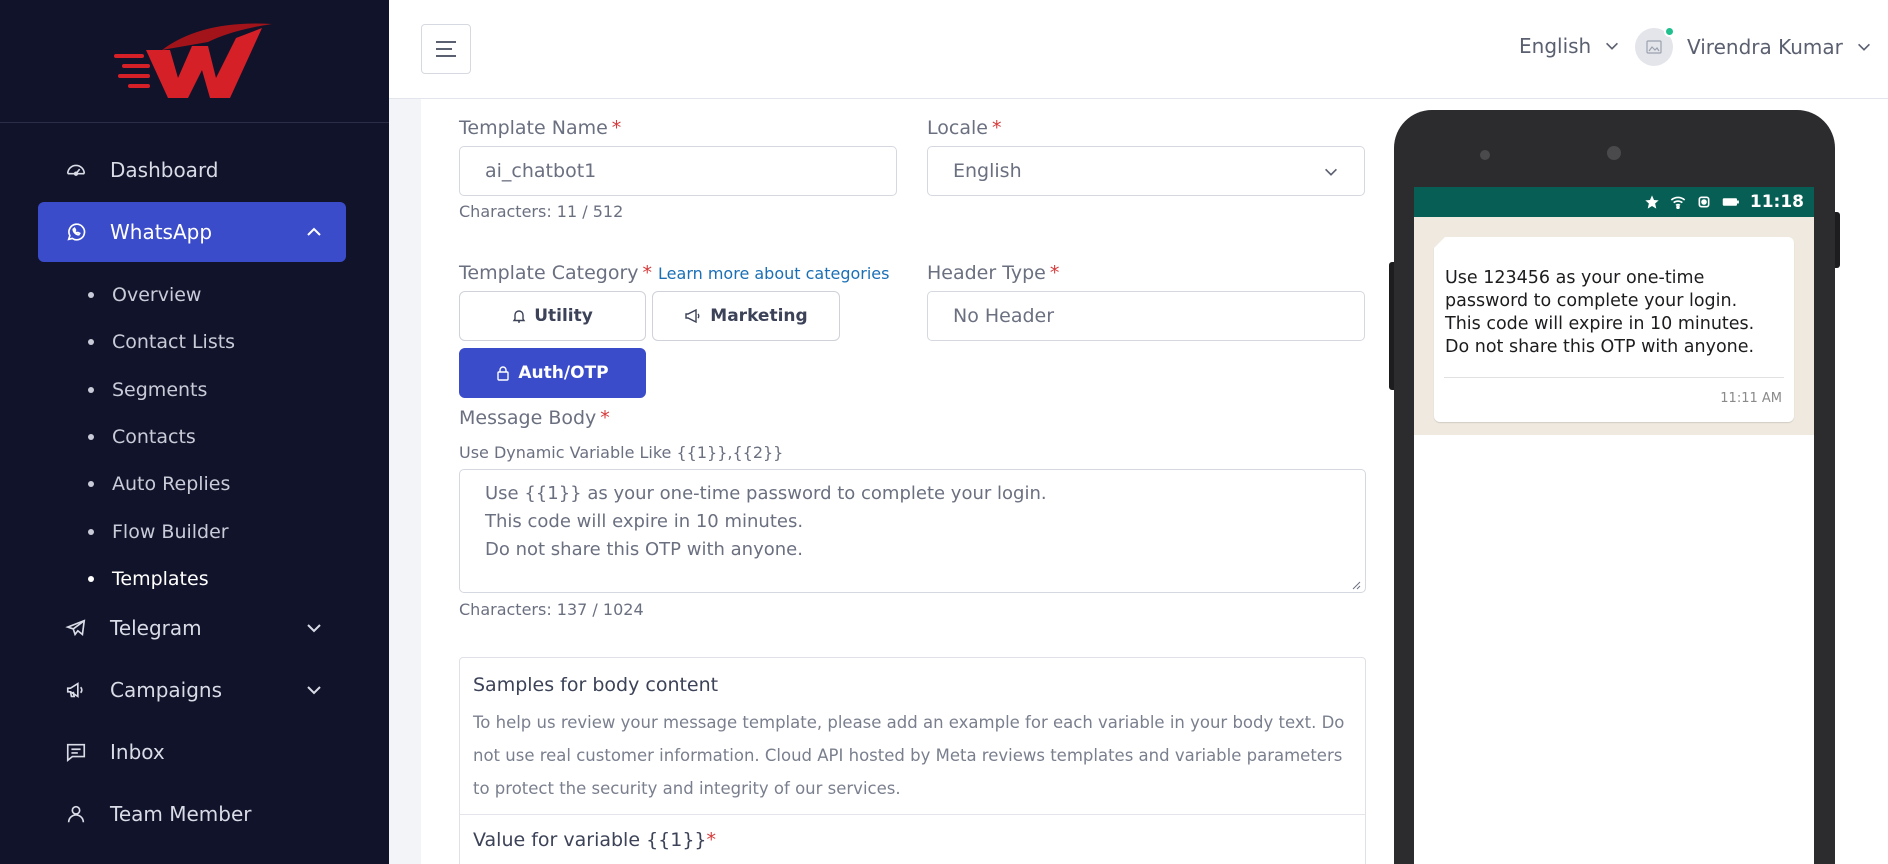  I want to click on sidebar-item-inbox: Inbox, so click(192, 752).